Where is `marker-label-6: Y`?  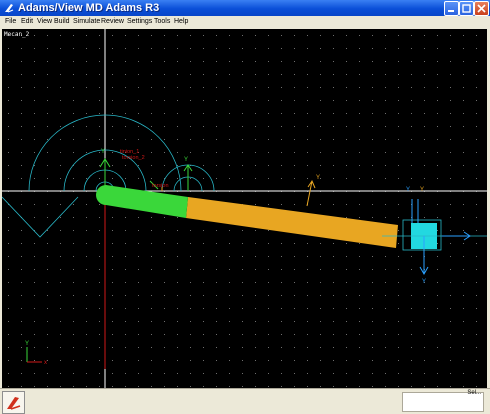 marker-label-6: Y is located at coordinates (424, 282).